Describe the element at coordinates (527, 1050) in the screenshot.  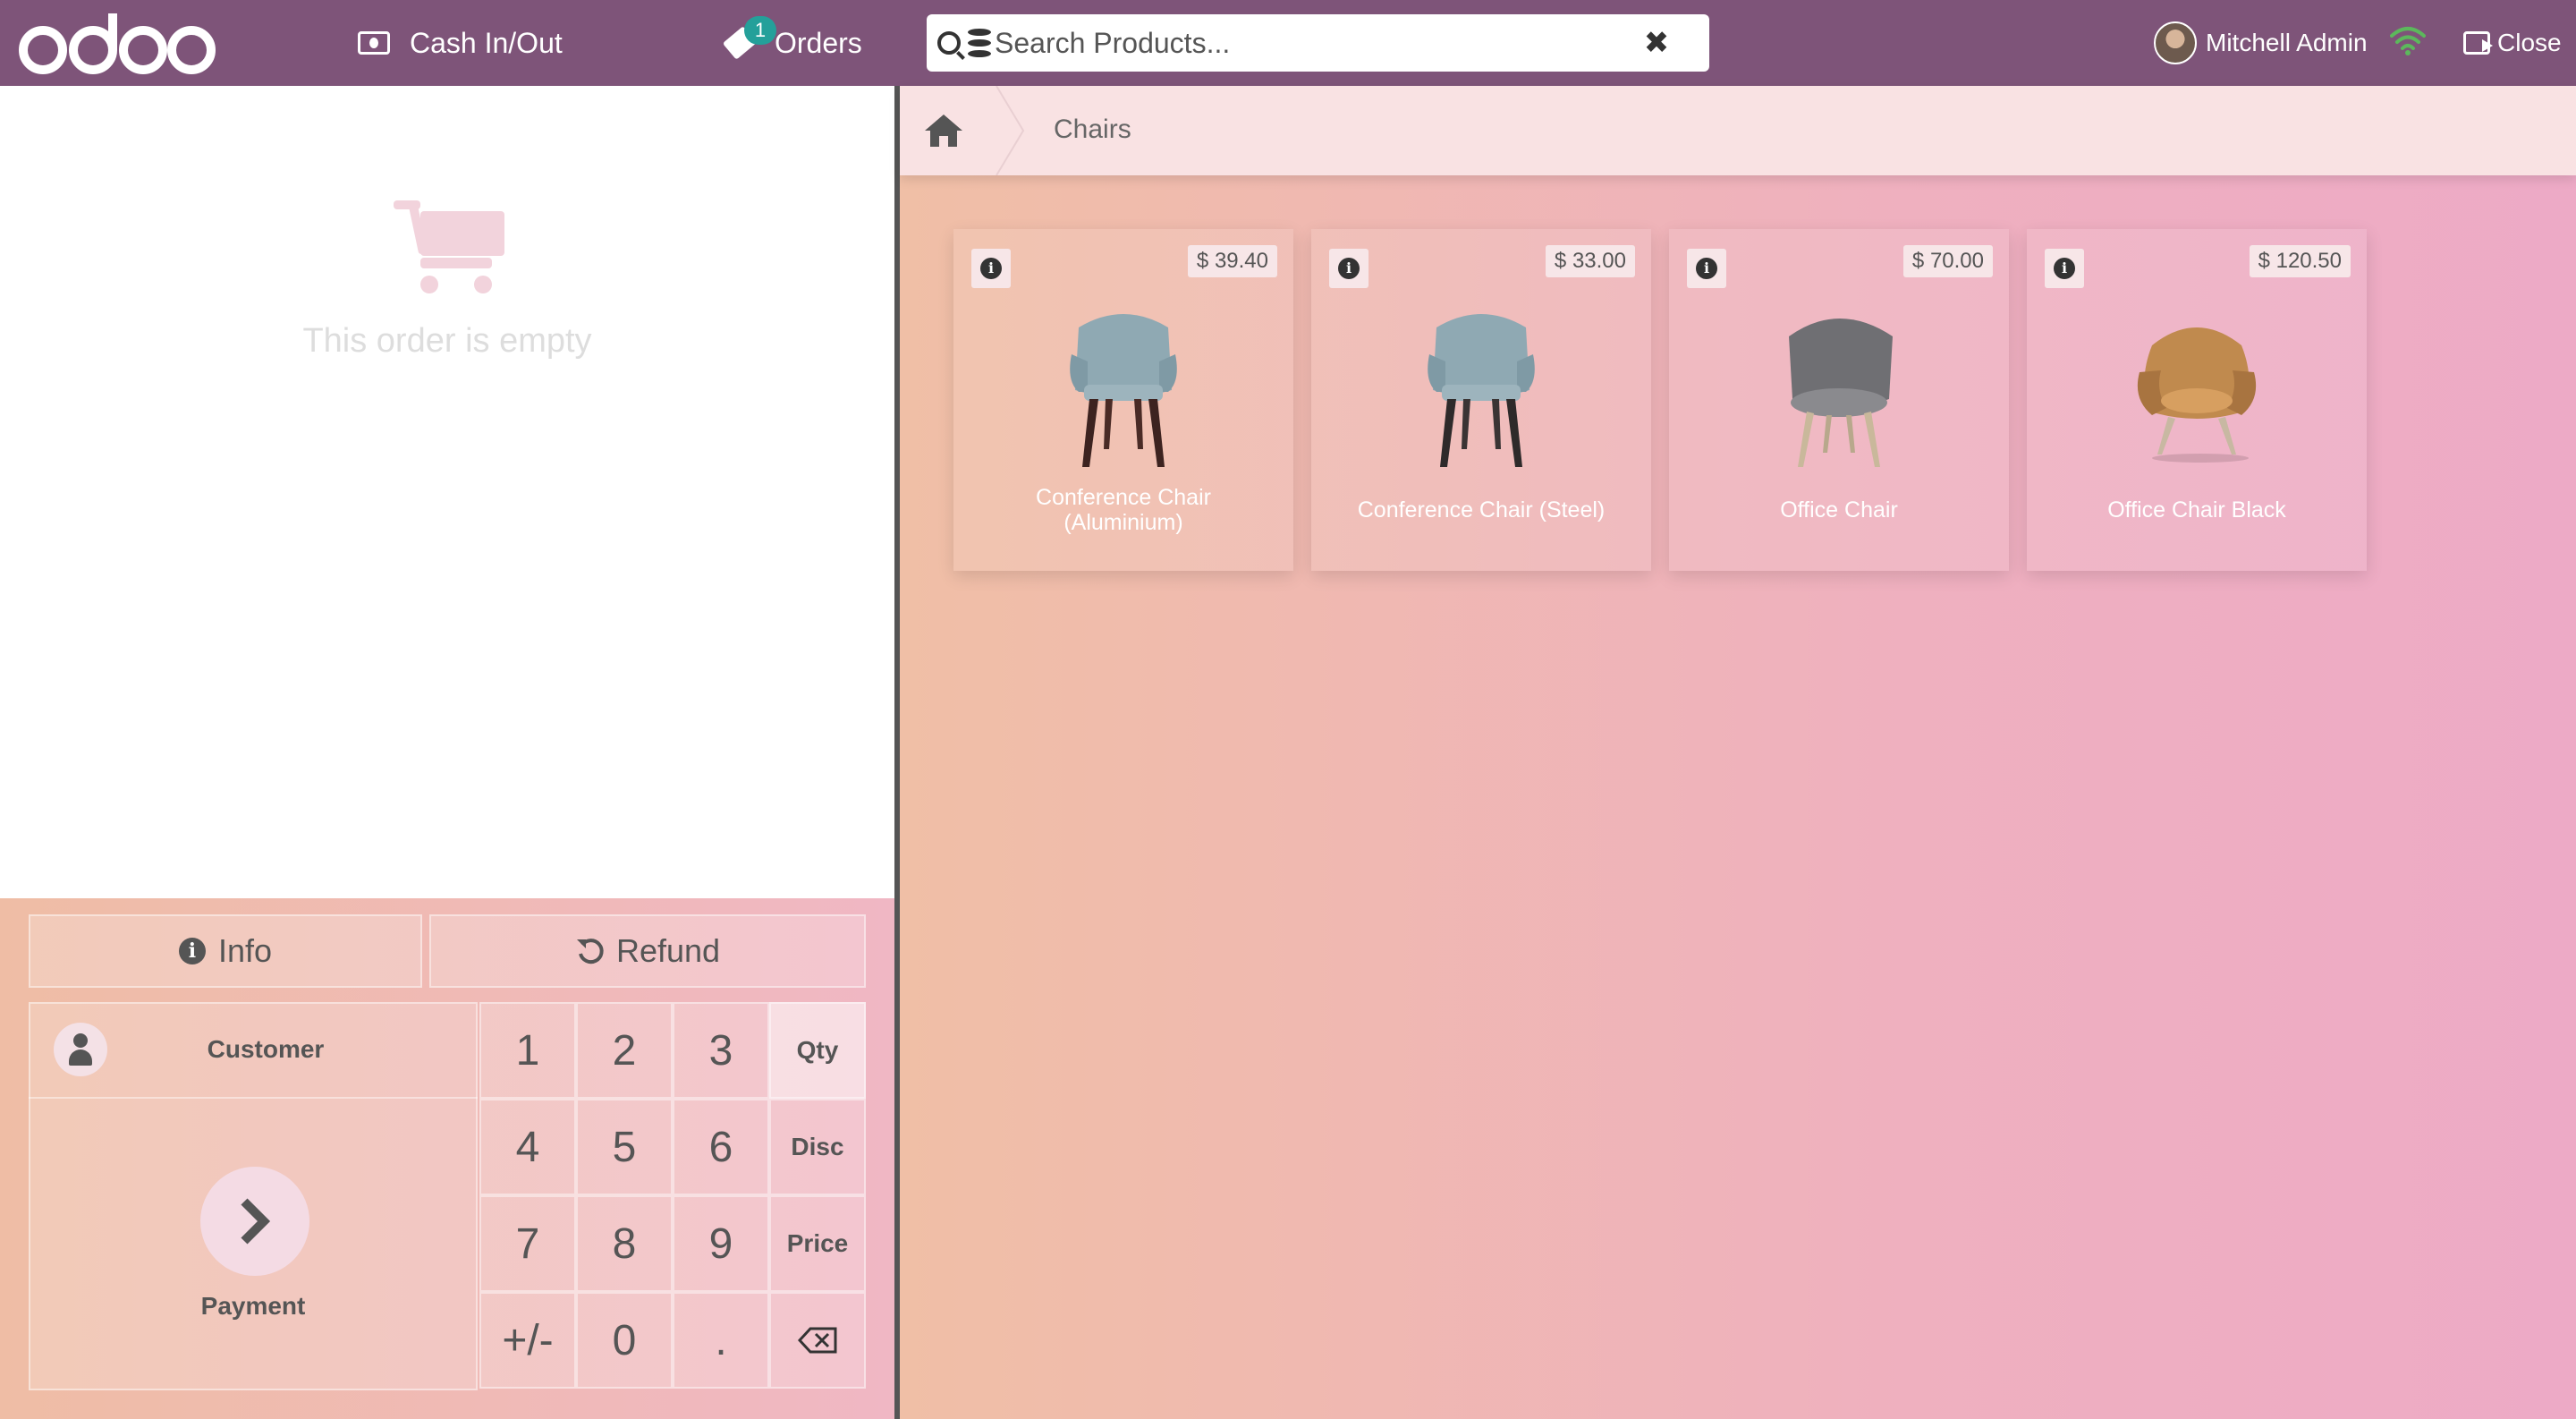
I see `numpad-key-1: 1` at that location.